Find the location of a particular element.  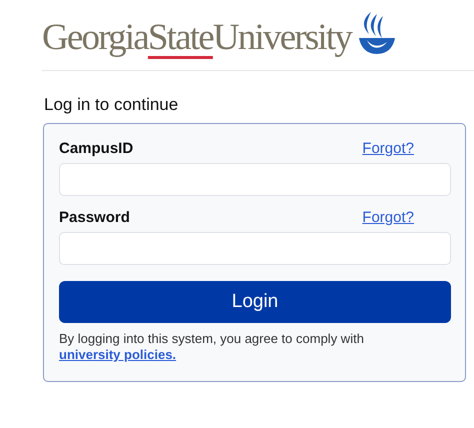

field-label: Password is located at coordinates (94, 217).